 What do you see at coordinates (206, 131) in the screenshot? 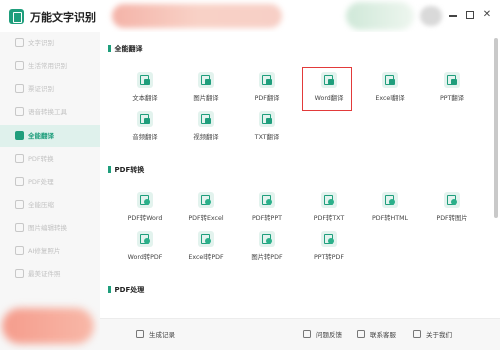
I see `tool-video-translate: 视频翻译` at bounding box center [206, 131].